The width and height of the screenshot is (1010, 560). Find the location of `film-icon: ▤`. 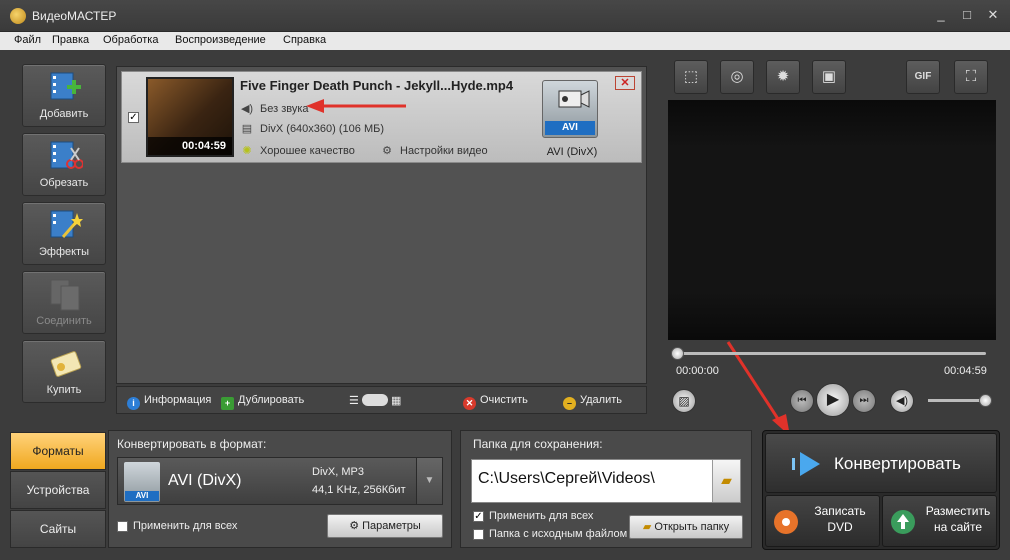

film-icon: ▤ is located at coordinates (247, 129).